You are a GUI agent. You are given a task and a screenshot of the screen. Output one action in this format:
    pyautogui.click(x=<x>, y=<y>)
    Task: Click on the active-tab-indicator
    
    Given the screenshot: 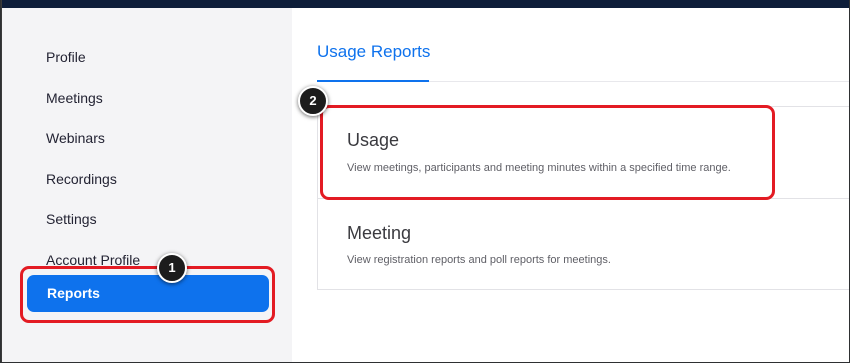 What is the action you would take?
    pyautogui.click(x=373, y=81)
    